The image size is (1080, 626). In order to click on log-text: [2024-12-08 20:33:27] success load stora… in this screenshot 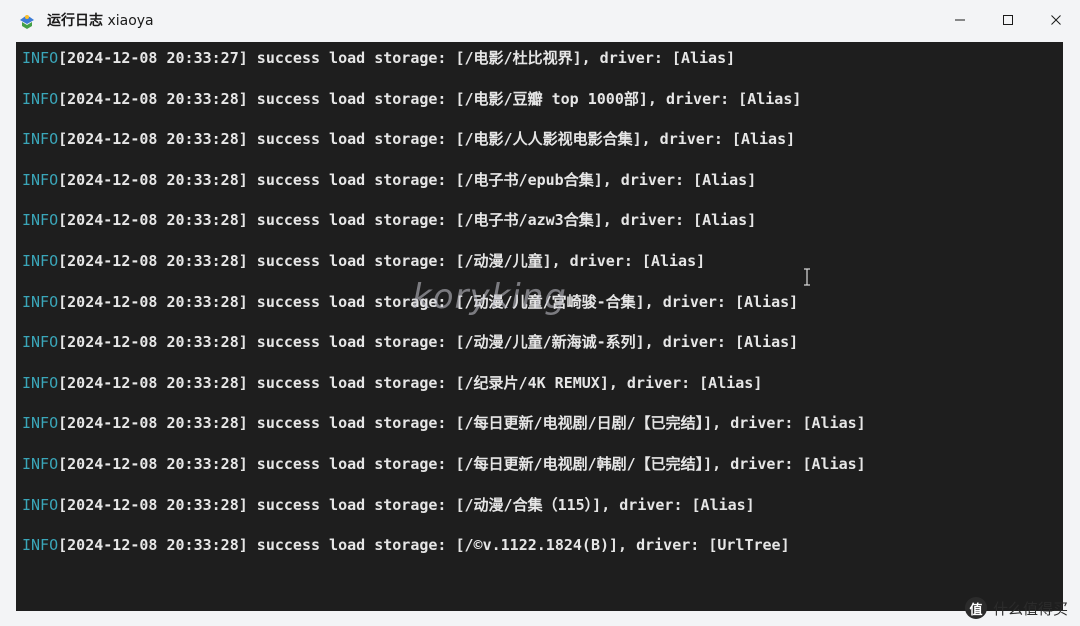, I will do `click(397, 58)`.